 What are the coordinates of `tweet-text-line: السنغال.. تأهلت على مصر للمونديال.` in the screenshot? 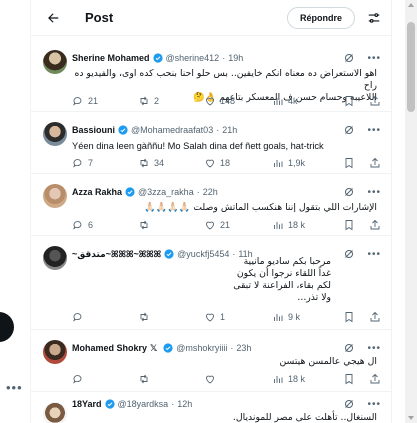 It's located at (304, 417).